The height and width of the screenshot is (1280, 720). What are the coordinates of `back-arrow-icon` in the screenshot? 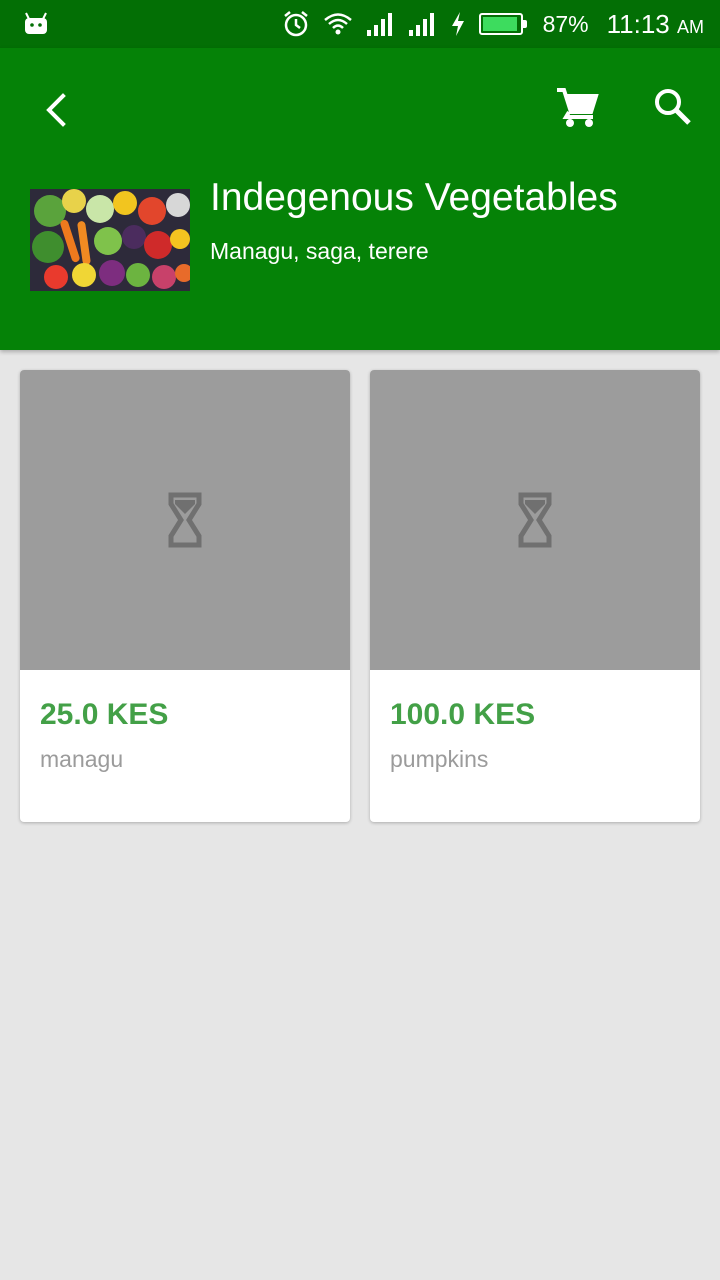 It's located at (56, 110).